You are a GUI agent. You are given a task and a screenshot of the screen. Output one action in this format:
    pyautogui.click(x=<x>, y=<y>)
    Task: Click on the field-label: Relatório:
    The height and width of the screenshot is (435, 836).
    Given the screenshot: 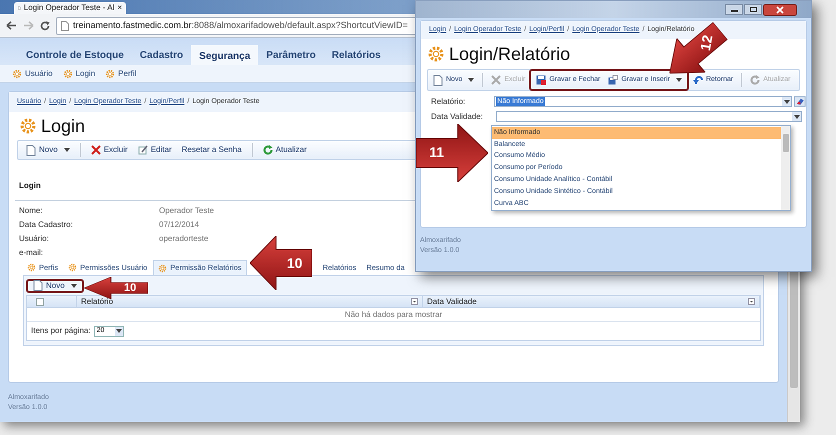 What is the action you would take?
    pyautogui.click(x=448, y=102)
    